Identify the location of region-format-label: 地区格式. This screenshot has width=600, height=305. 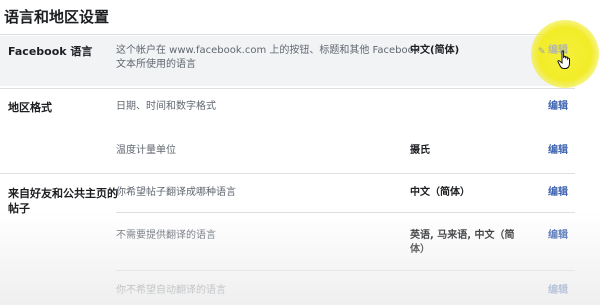
(30, 107).